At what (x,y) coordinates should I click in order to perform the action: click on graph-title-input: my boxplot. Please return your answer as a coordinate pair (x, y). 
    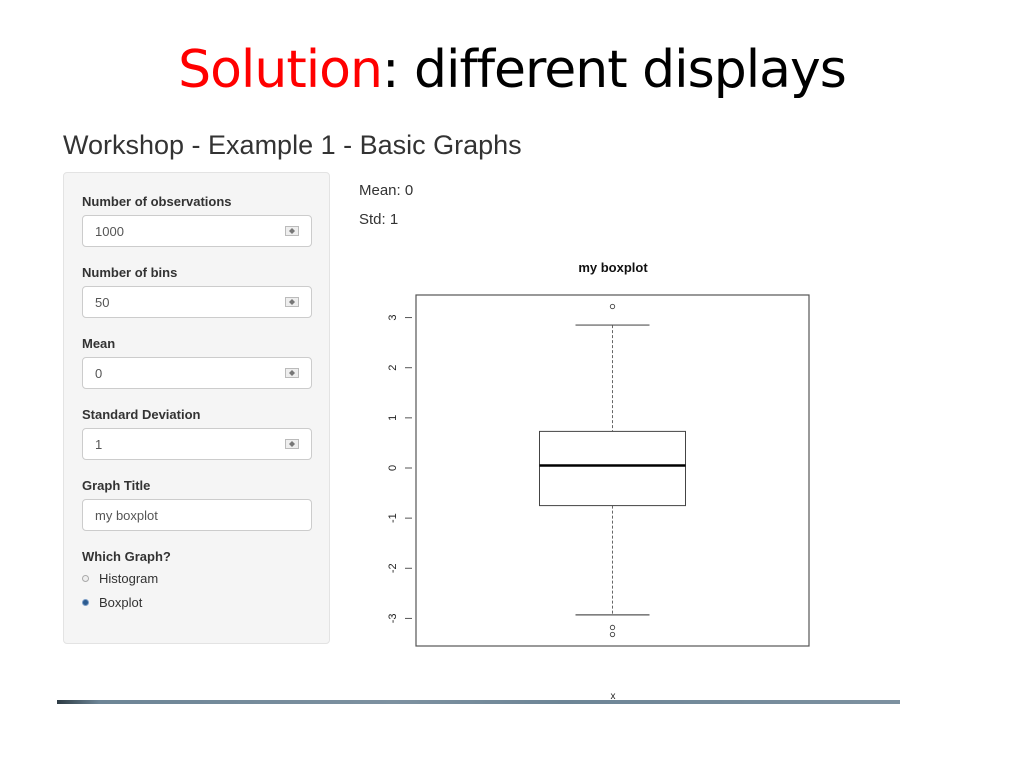
    Looking at the image, I should click on (197, 515).